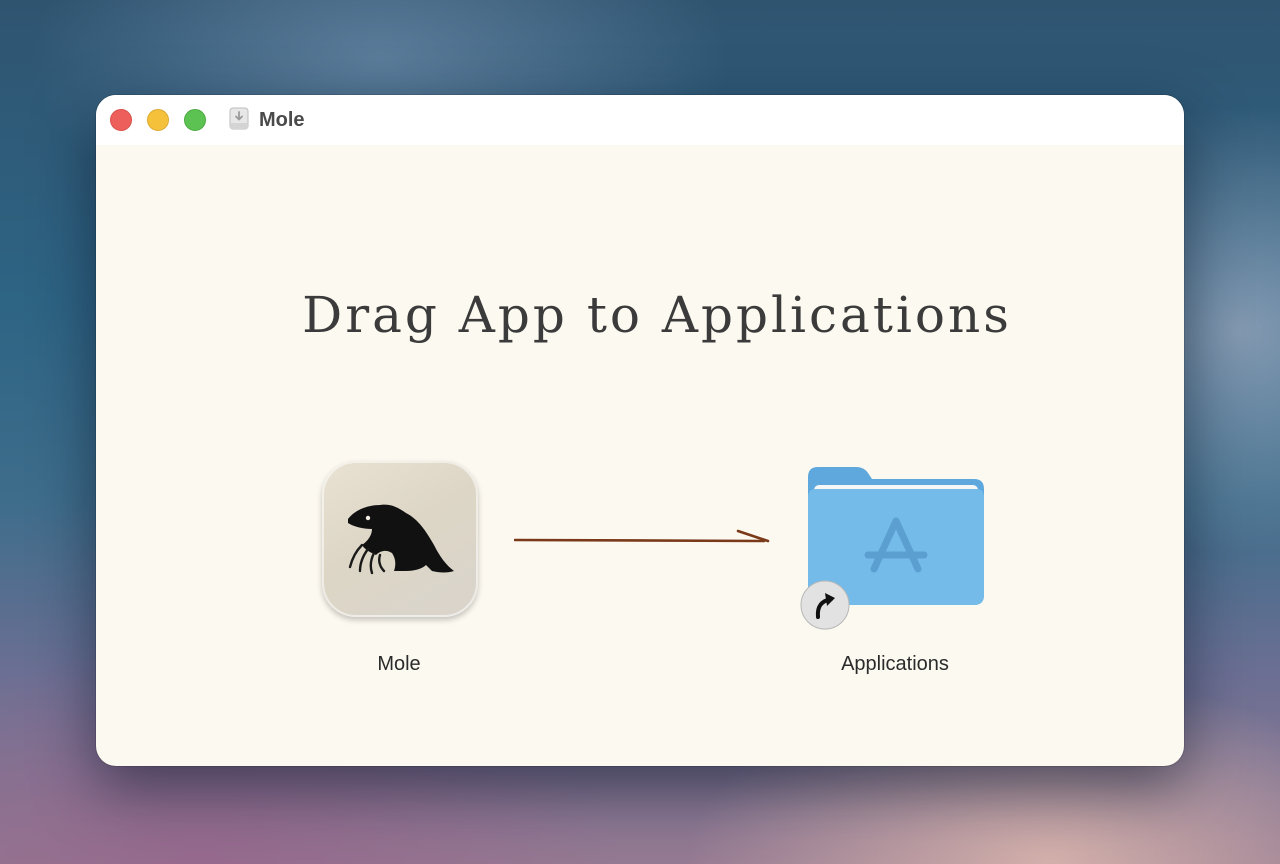 The height and width of the screenshot is (864, 1280). Describe the element at coordinates (158, 120) in the screenshot. I see `minimize-button` at that location.